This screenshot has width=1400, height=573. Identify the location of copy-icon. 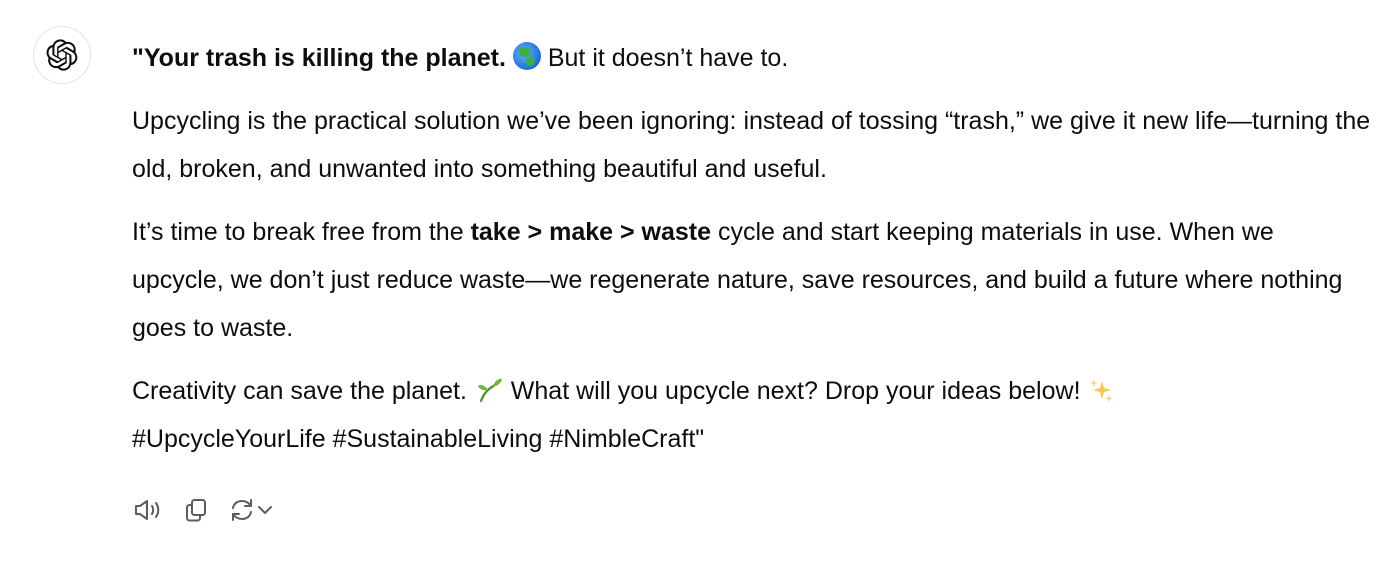
(196, 510).